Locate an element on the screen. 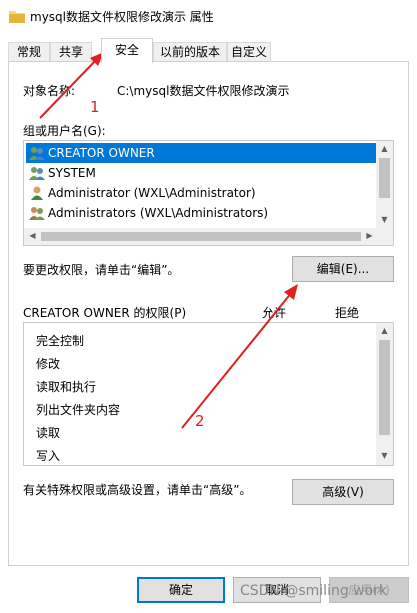 This screenshot has width=417, height=613. title-bar: mysql数据文件权限修改演示 属性 is located at coordinates (208, 17).